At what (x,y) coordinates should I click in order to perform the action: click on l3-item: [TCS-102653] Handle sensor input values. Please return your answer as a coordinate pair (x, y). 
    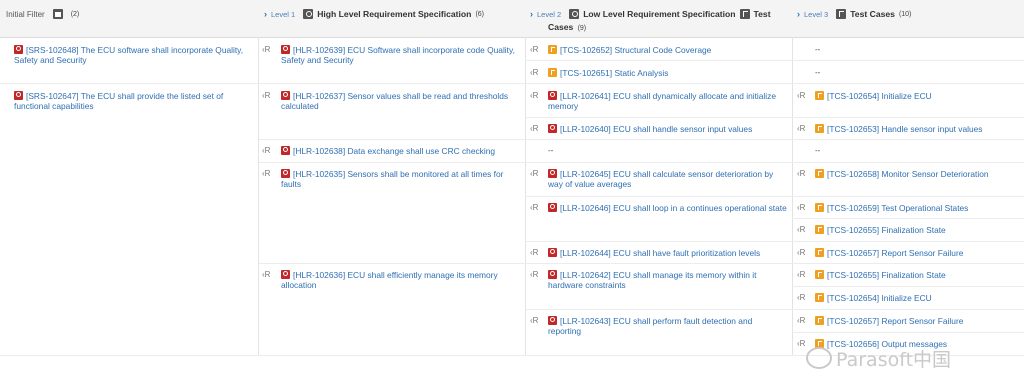
    Looking at the image, I should click on (918, 129).